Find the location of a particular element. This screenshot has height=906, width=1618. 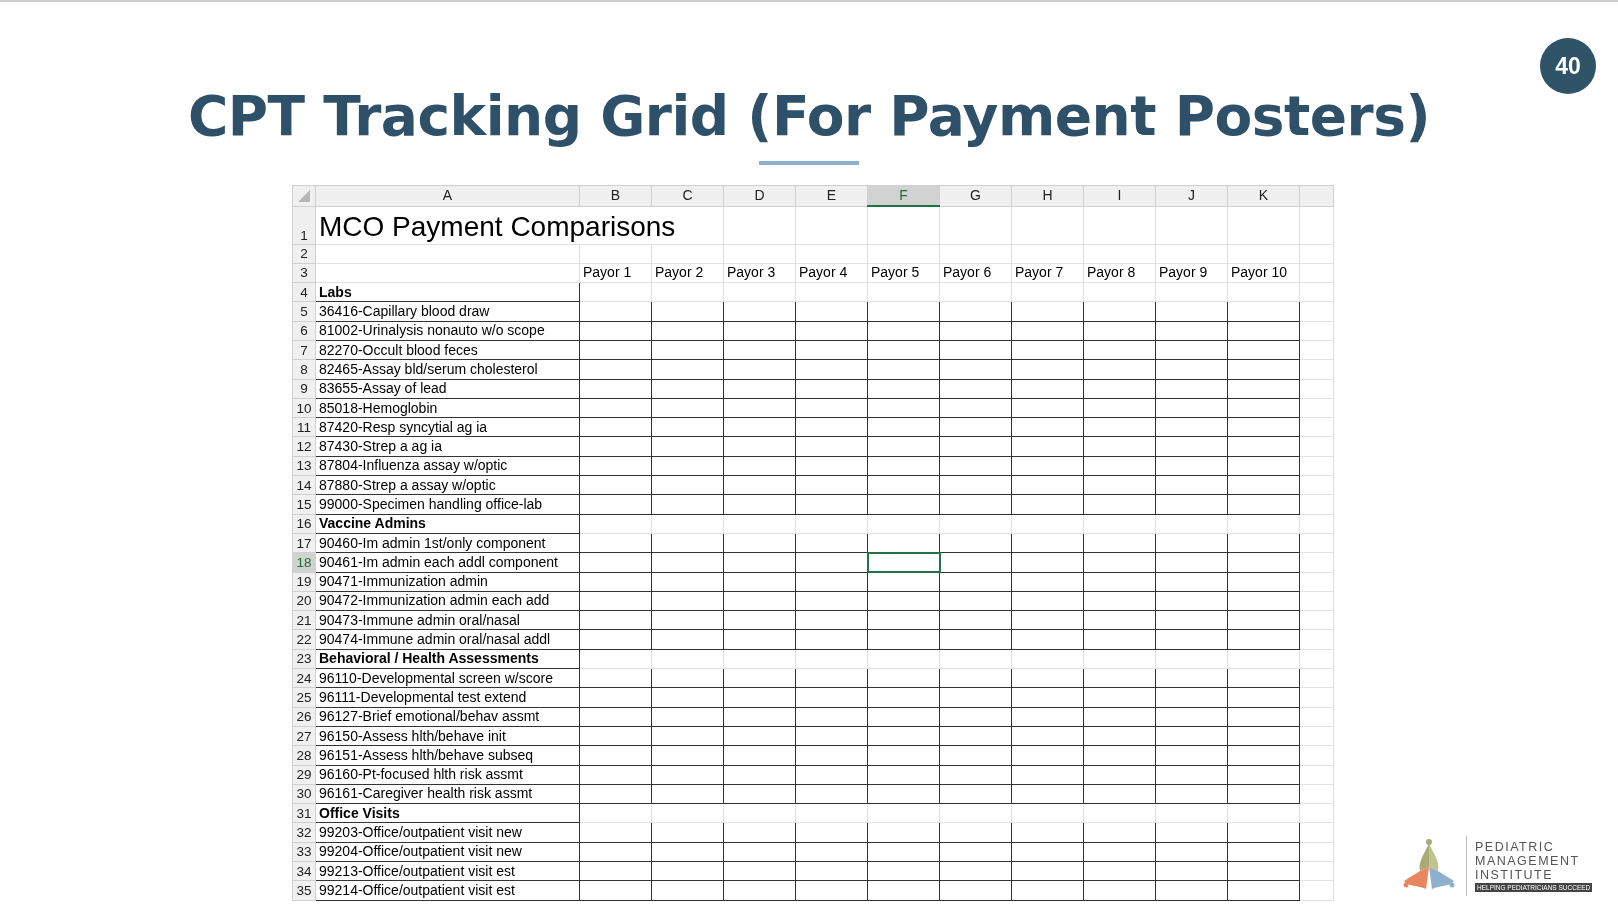

column-label: Payor 10 is located at coordinates (1263, 273).